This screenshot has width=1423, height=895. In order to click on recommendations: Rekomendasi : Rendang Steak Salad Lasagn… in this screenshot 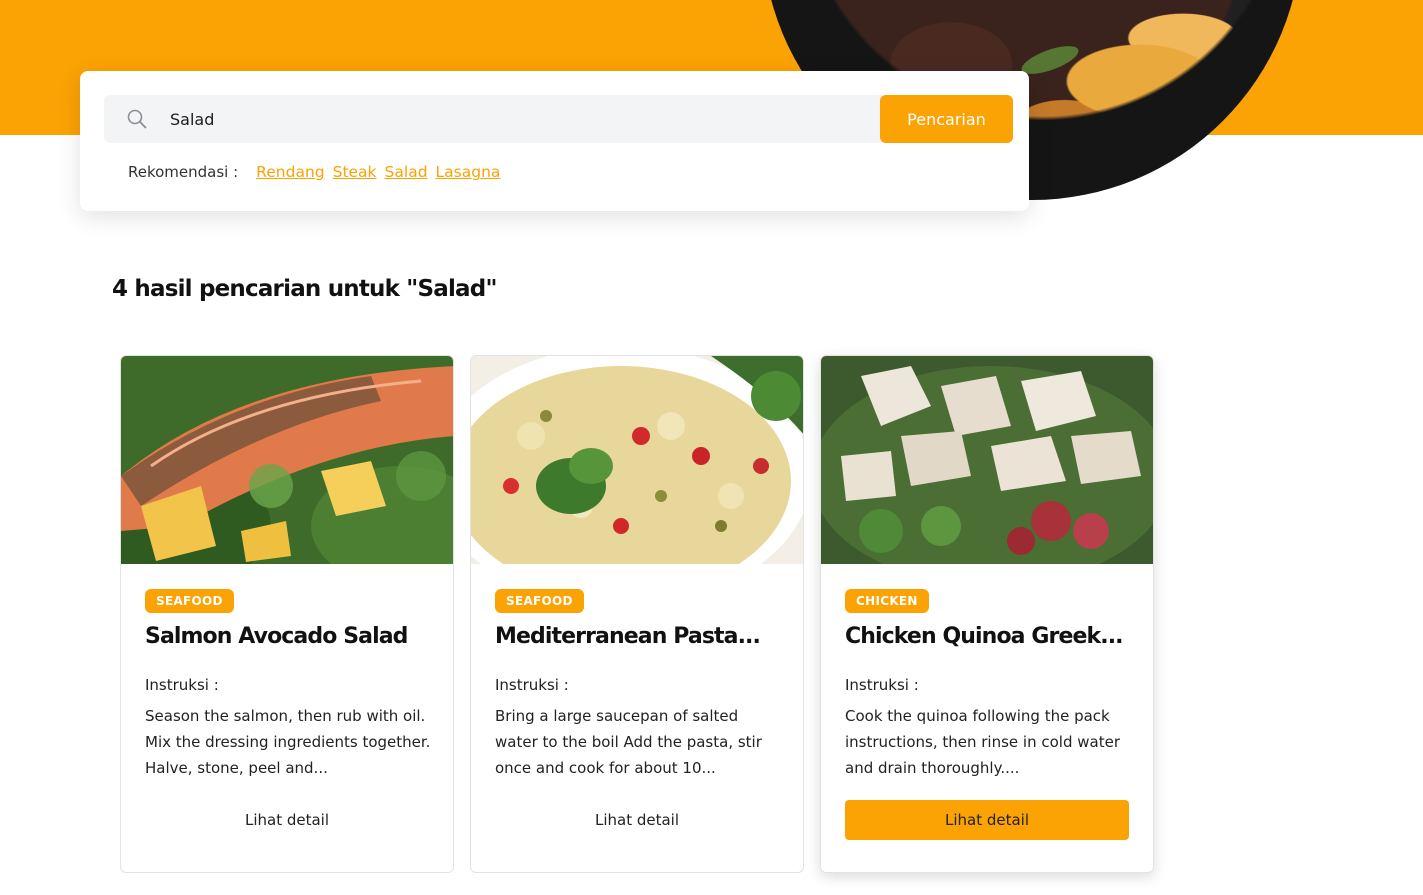, I will do `click(314, 172)`.